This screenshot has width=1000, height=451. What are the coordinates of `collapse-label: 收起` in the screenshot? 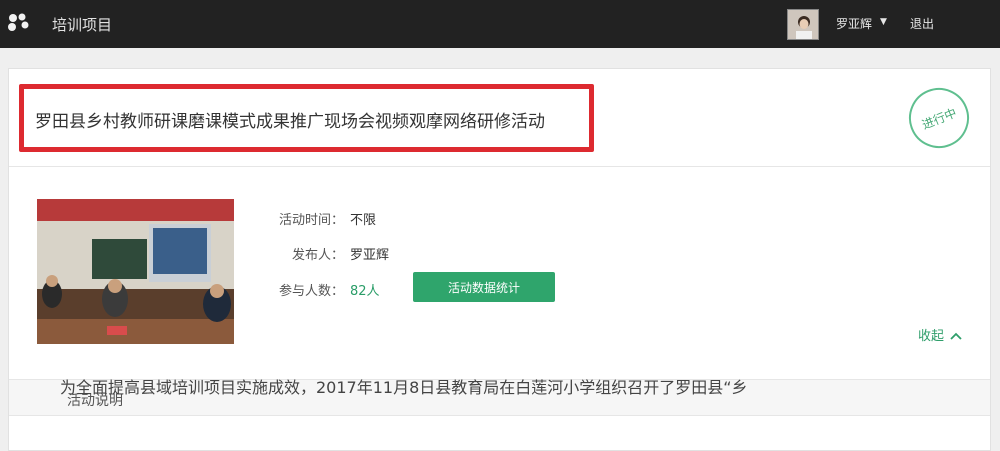 It's located at (931, 336).